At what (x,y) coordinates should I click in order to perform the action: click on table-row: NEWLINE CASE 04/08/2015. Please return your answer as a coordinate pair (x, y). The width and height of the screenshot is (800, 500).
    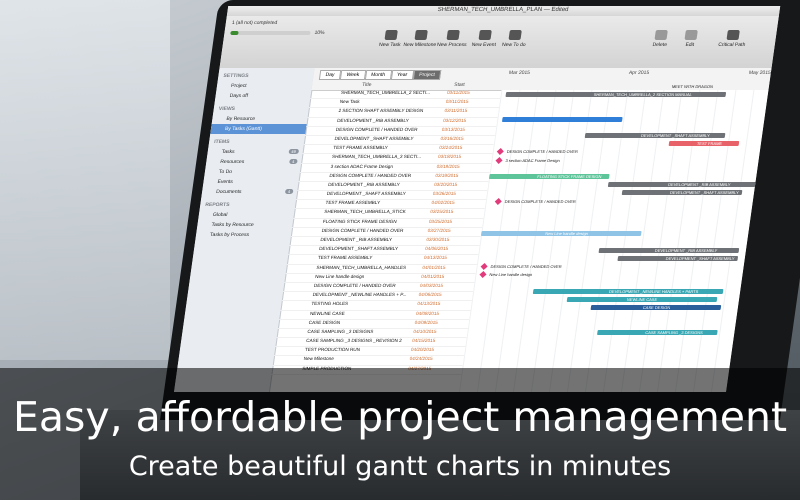
    Looking at the image, I should click on (375, 315).